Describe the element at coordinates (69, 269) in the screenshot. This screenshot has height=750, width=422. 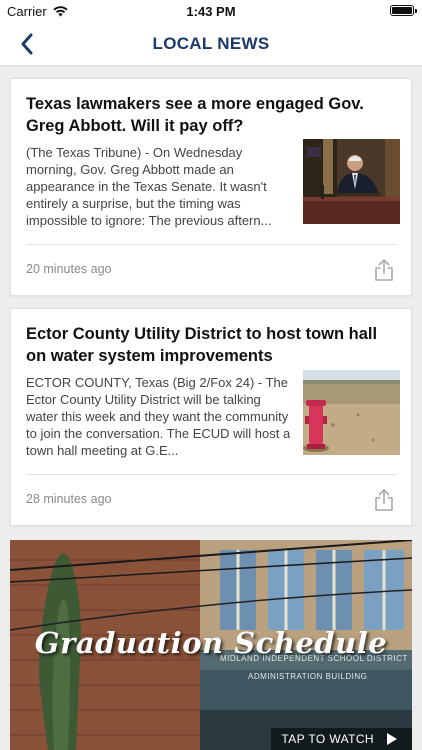
I see `article-timestamp: 20 minutes ago` at that location.